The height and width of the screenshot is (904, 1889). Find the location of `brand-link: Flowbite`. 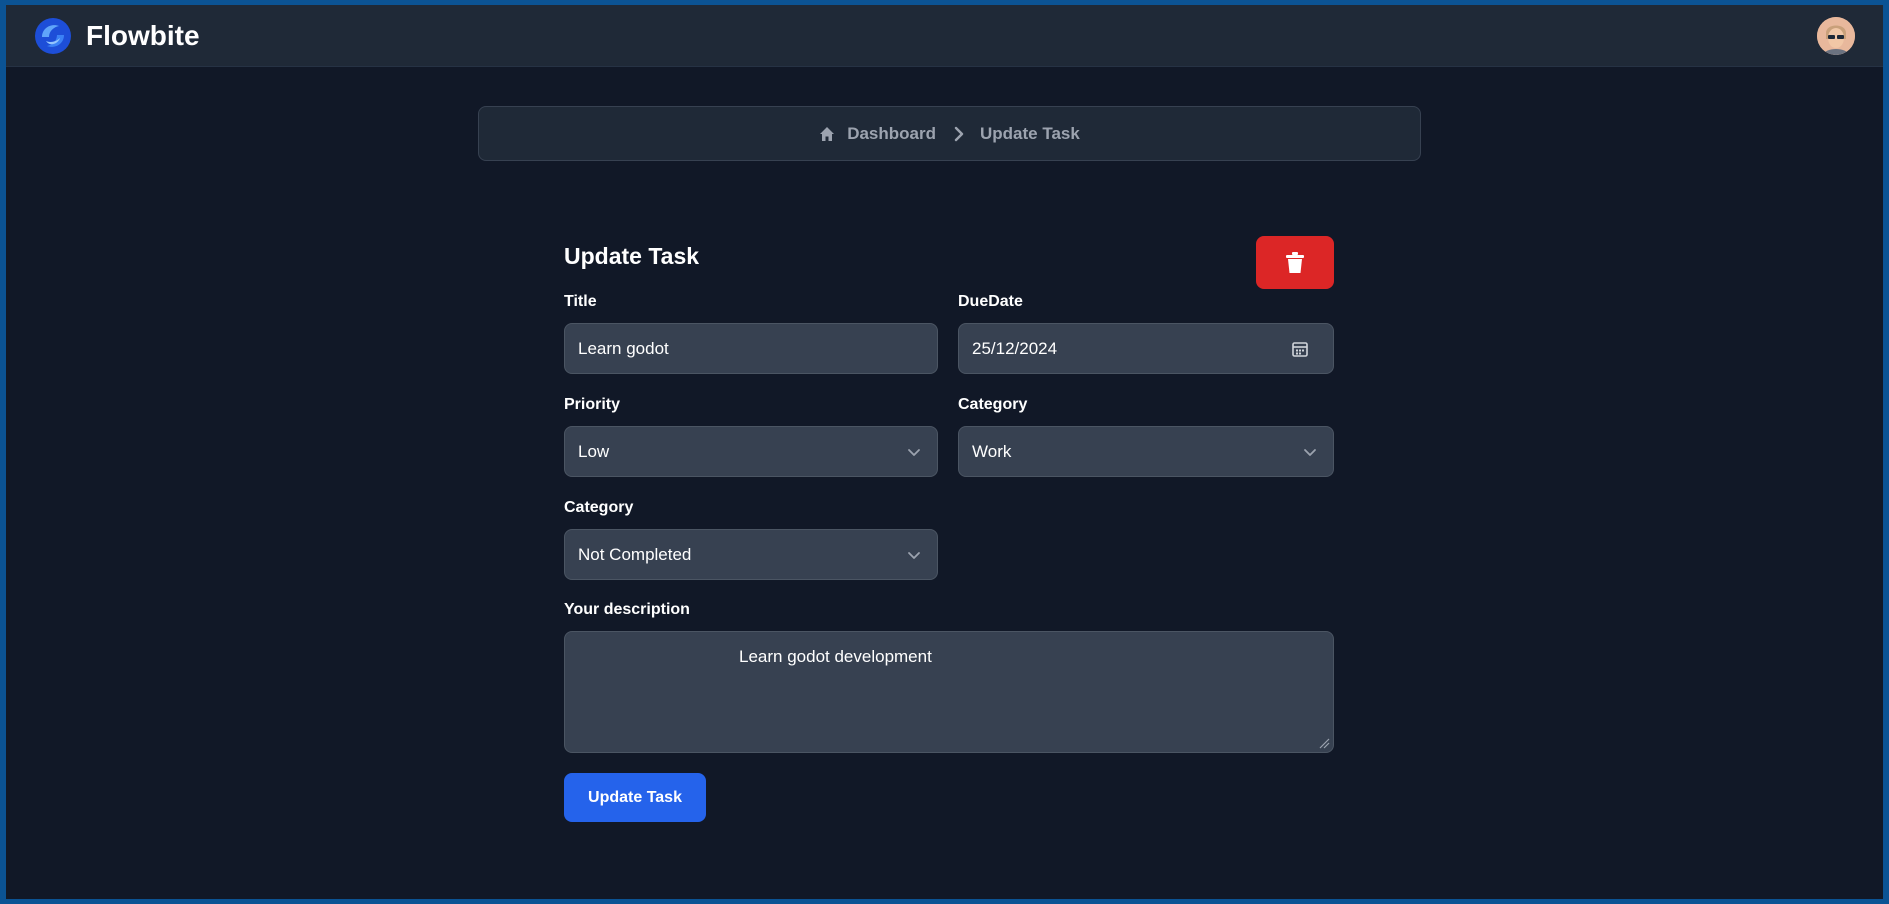

brand-link: Flowbite is located at coordinates (117, 36).